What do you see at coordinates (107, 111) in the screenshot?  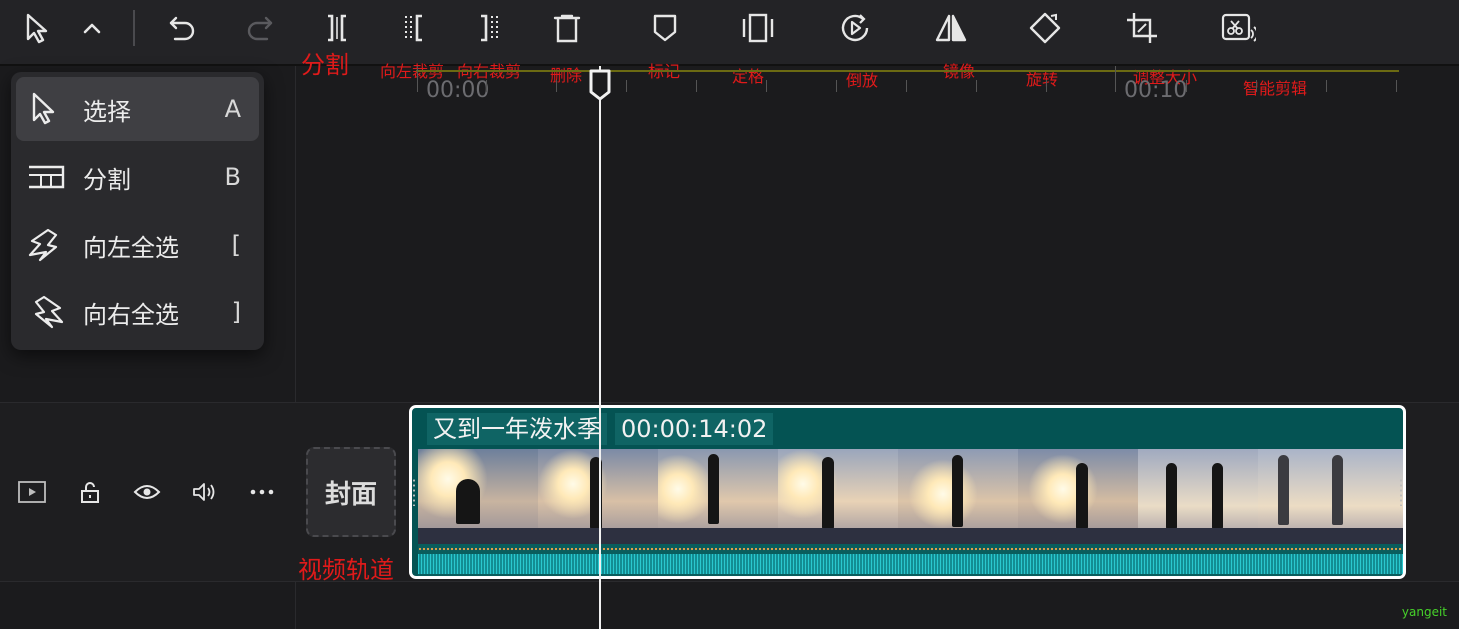 I see `menu-item-label: 选择` at bounding box center [107, 111].